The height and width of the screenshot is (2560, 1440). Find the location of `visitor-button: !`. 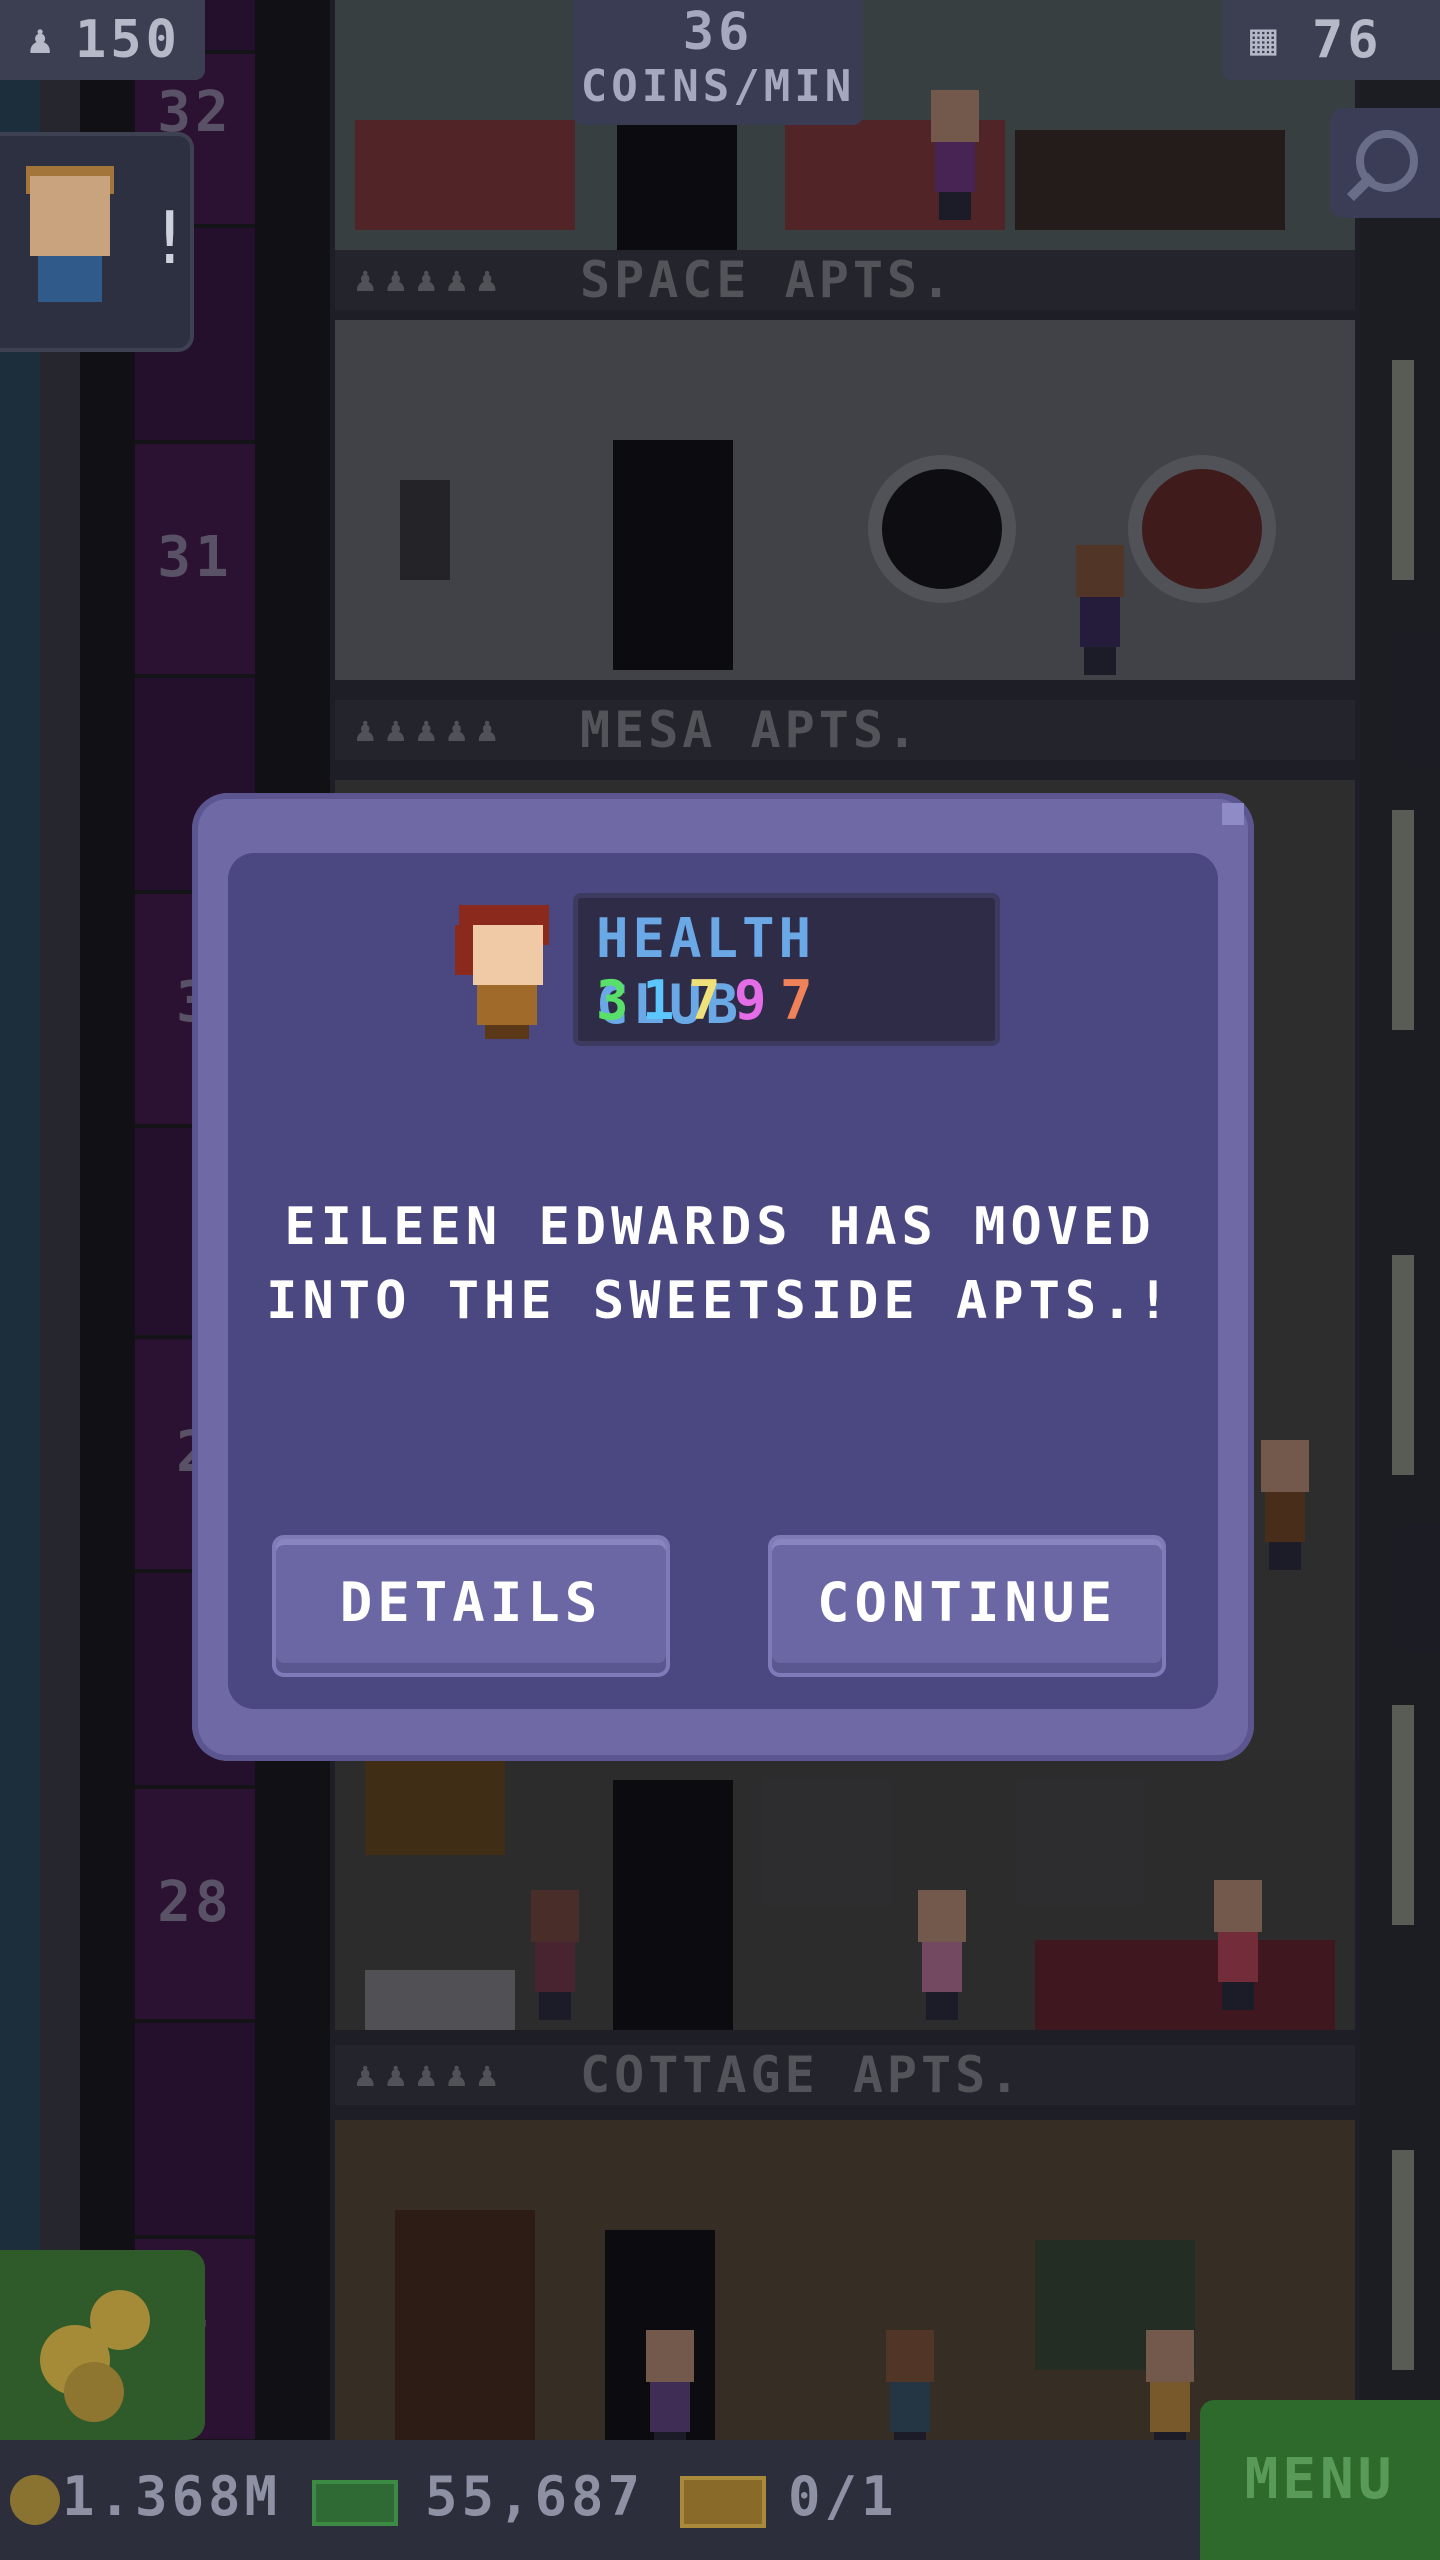

visitor-button: ! is located at coordinates (97, 242).